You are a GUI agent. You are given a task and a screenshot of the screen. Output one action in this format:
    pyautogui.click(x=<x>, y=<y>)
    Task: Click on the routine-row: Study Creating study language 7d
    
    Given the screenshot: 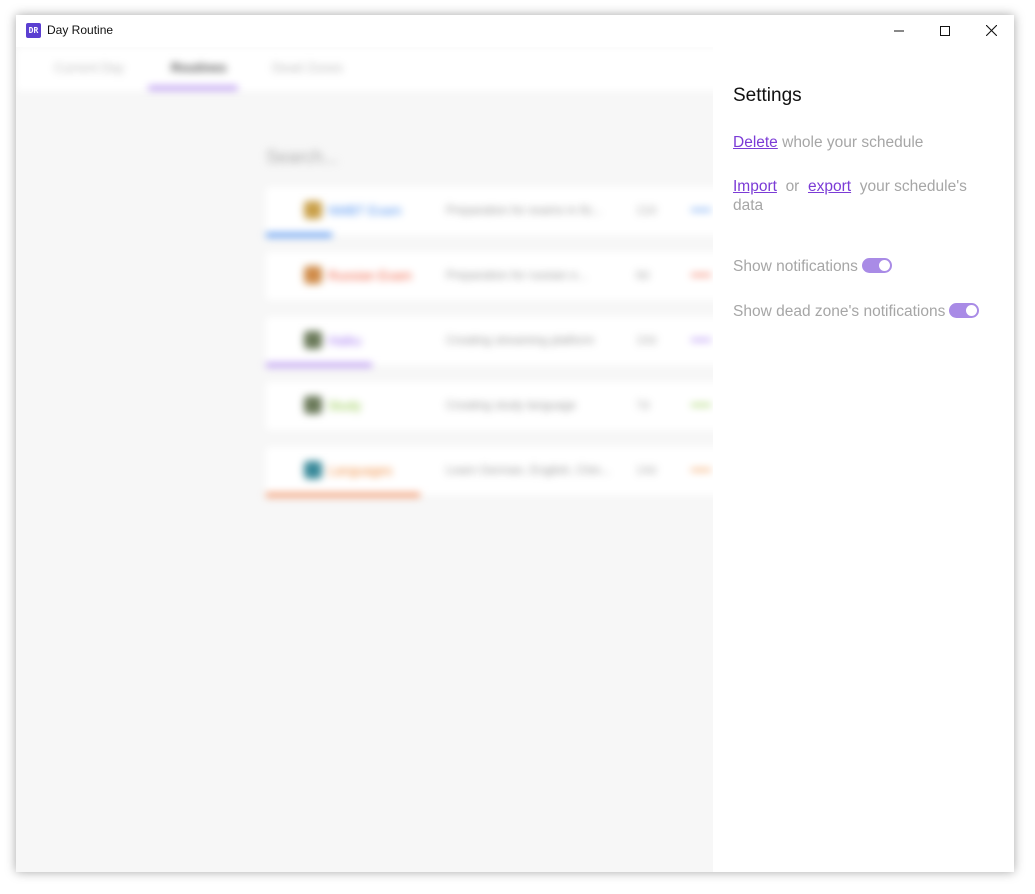 What is the action you would take?
    pyautogui.click(x=496, y=406)
    